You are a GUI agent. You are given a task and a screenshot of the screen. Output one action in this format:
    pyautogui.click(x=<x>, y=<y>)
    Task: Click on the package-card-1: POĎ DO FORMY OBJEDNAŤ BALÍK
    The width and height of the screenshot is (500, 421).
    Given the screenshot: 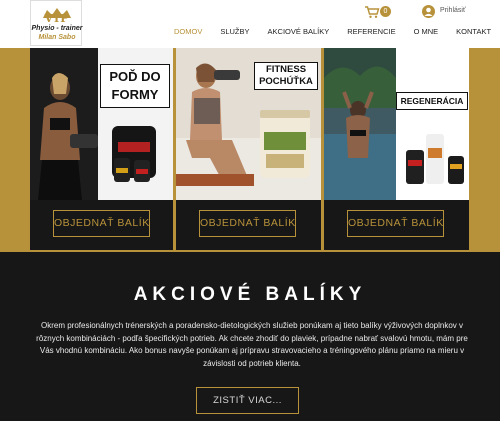 What is the action you would take?
    pyautogui.click(x=101, y=149)
    